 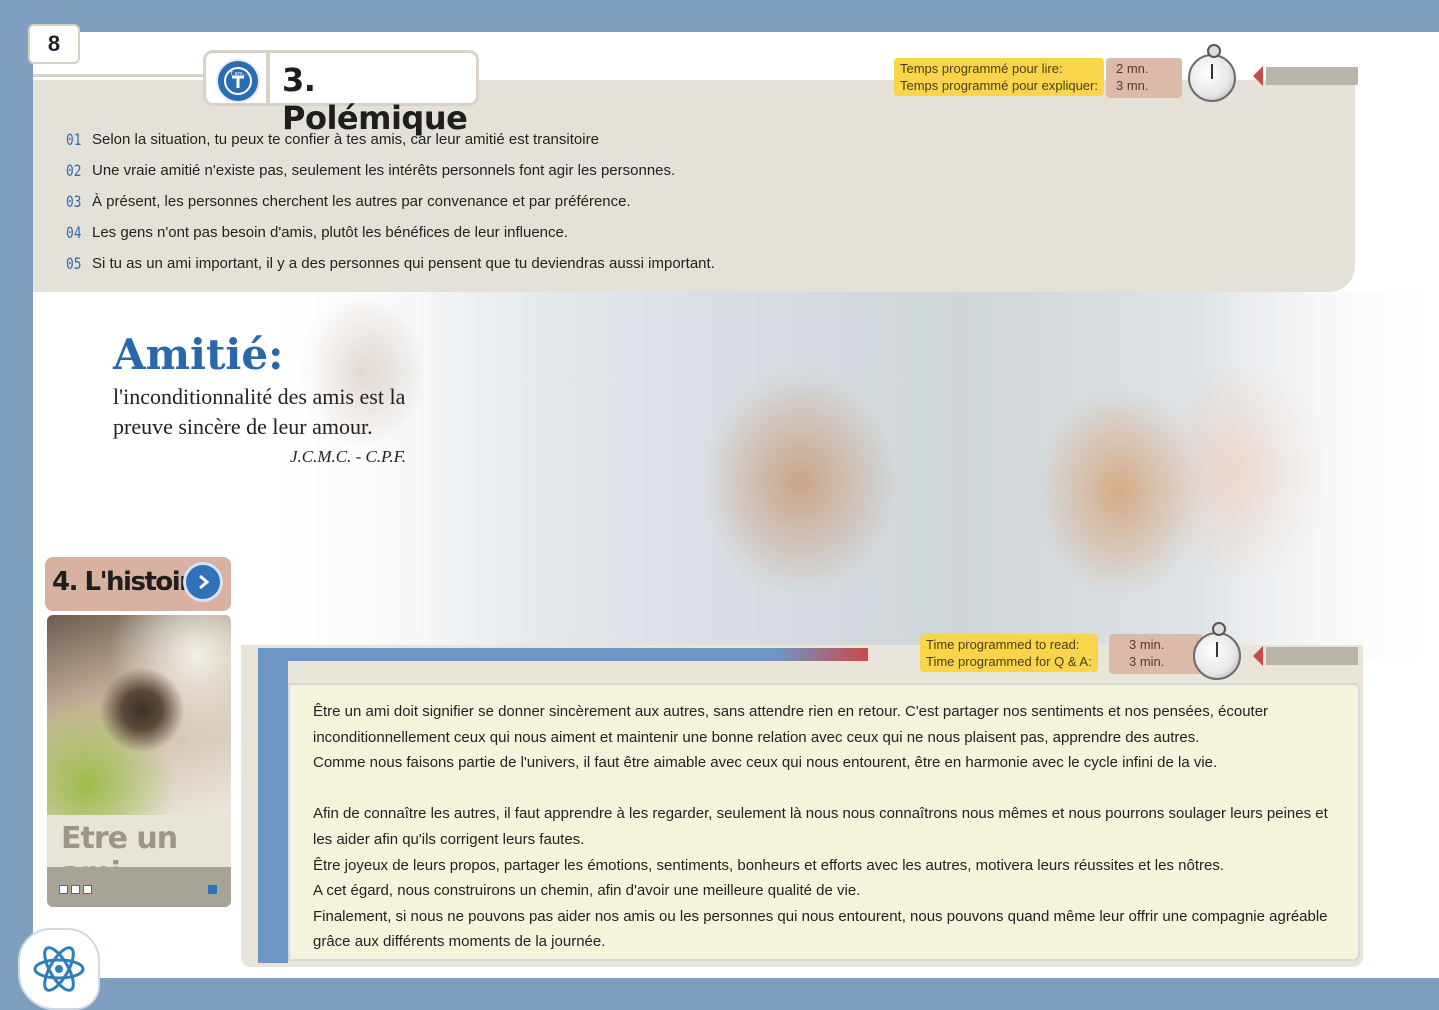 I want to click on histoire-timer-values: 3 min. 3 min., so click(x=1156, y=654).